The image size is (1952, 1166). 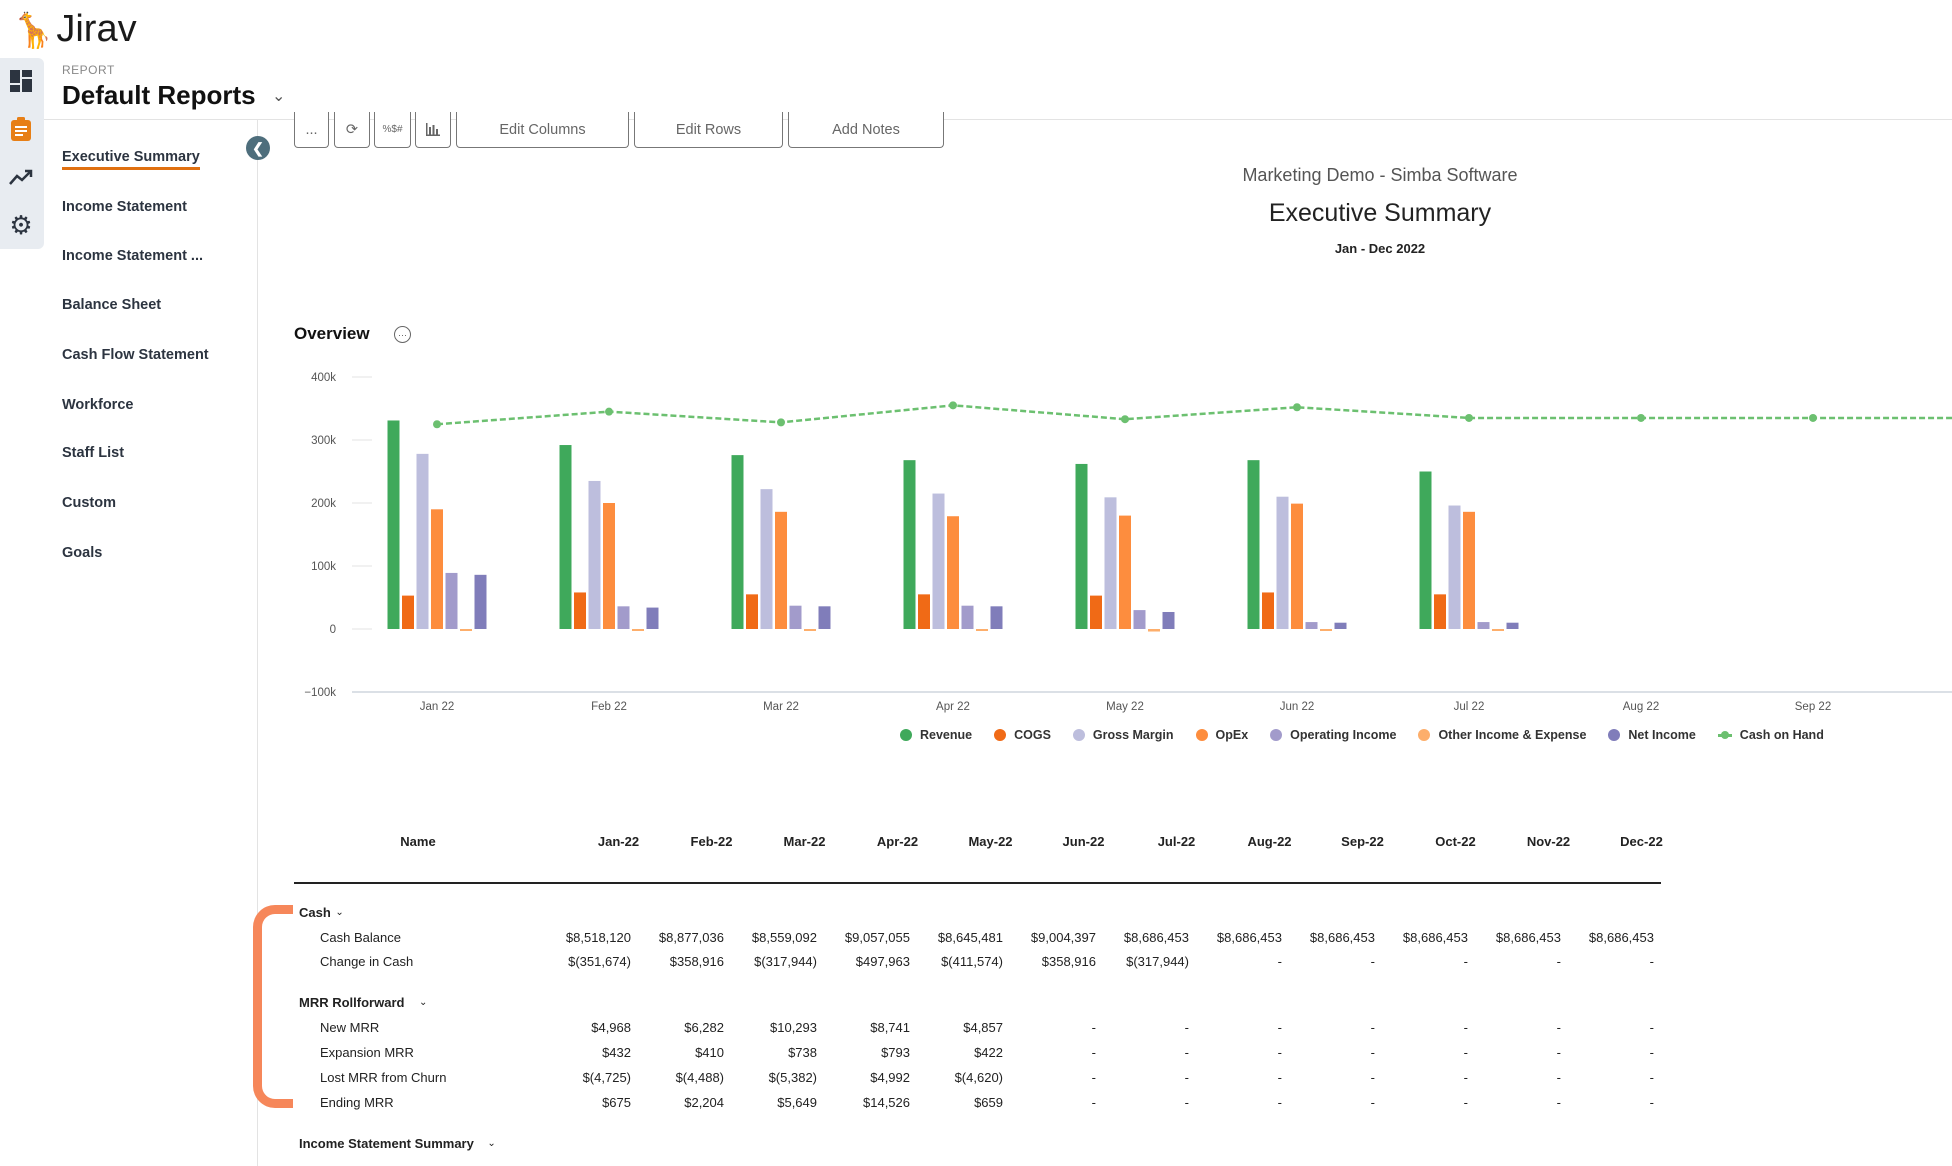 What do you see at coordinates (315, 912) in the screenshot?
I see `section-label: Cash` at bounding box center [315, 912].